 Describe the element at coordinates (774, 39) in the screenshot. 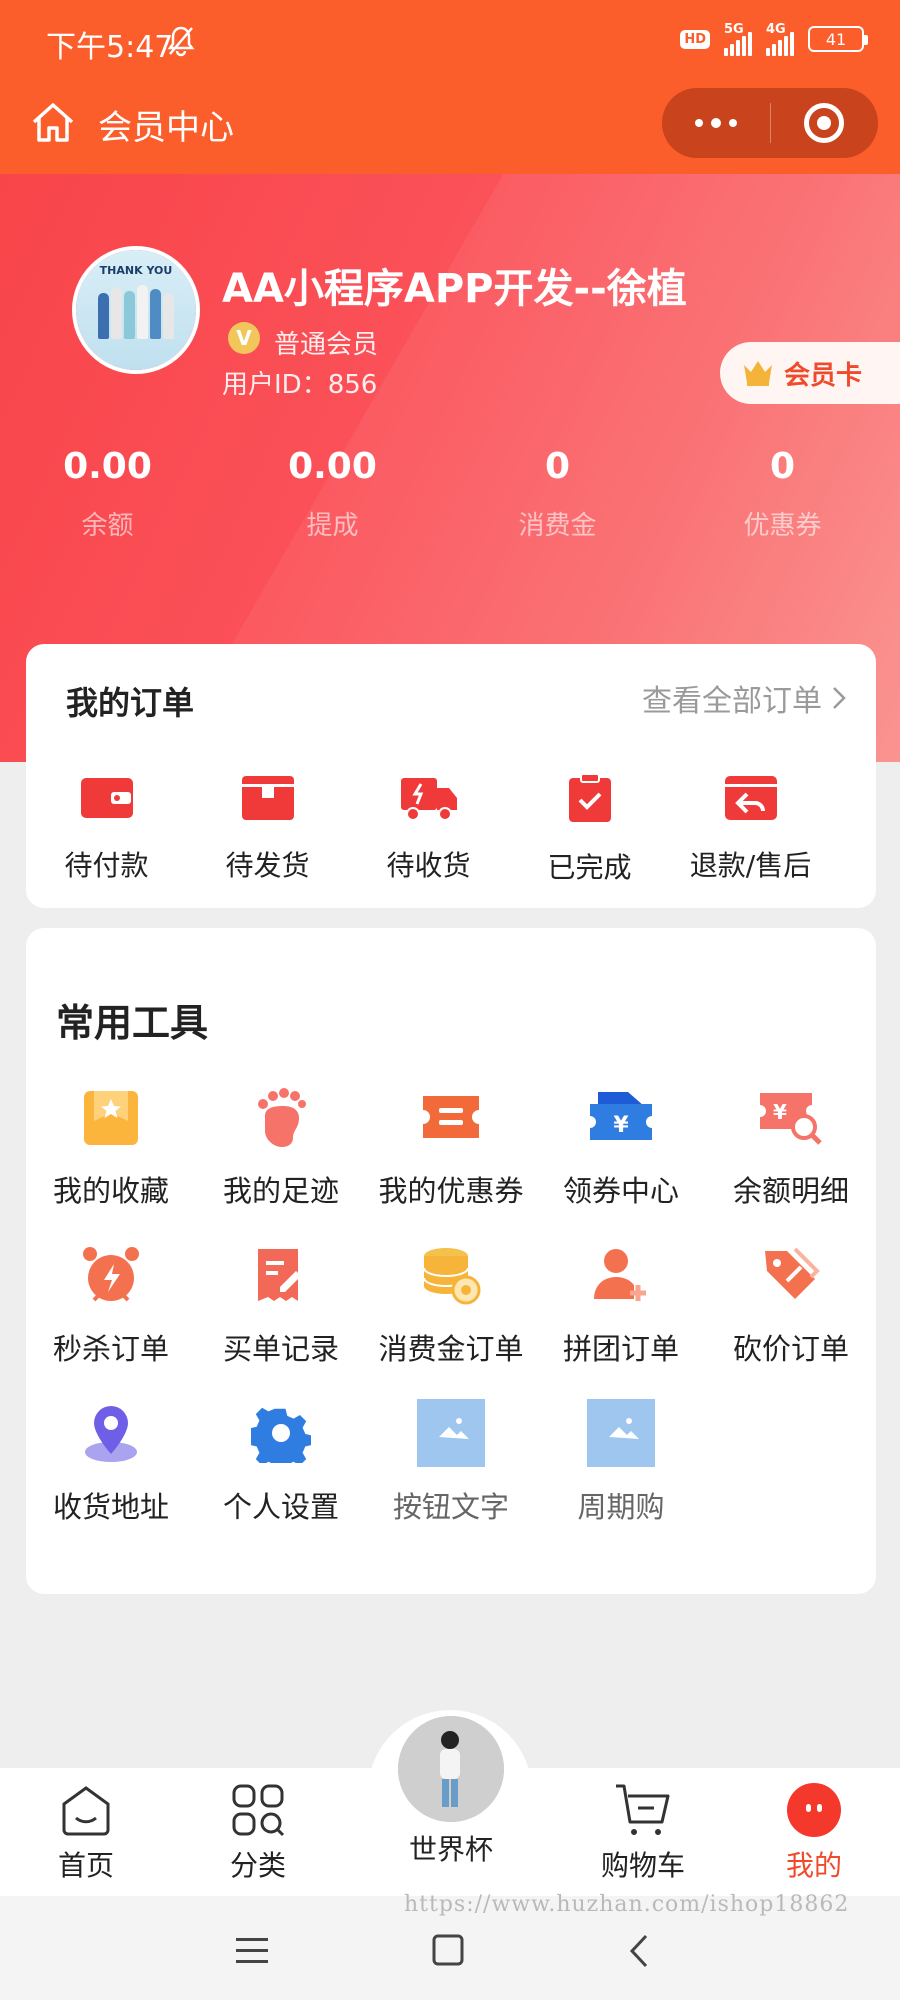

I see `status-right: HD 5G 4G 41` at that location.